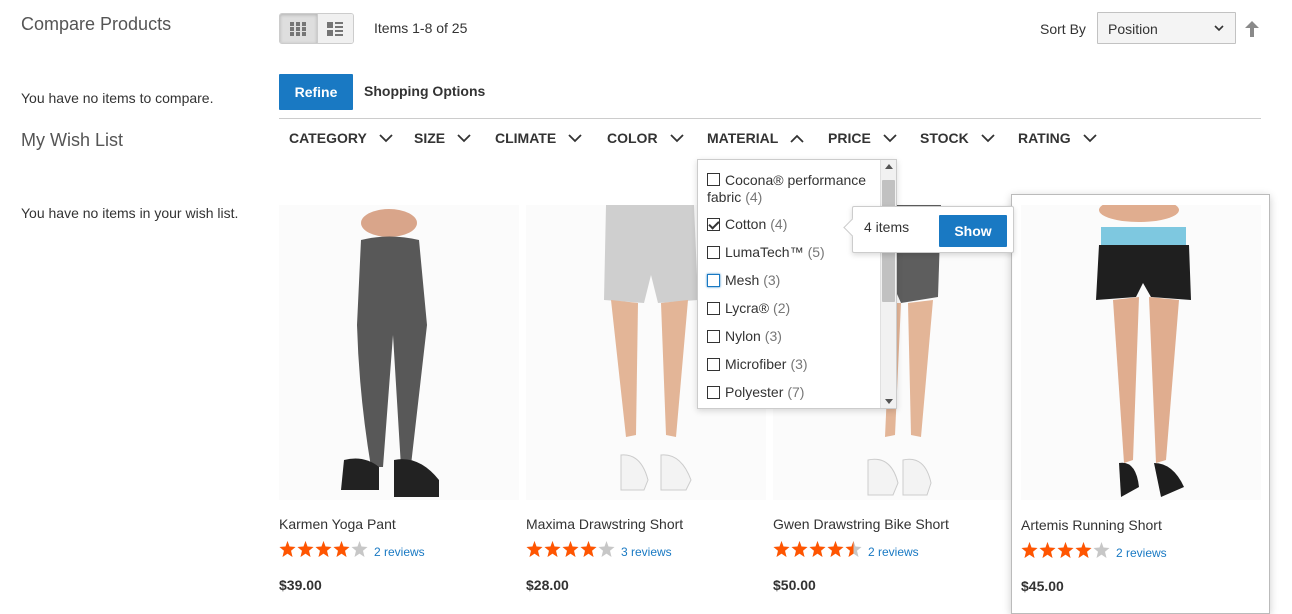 The image size is (1292, 614). Describe the element at coordinates (298, 28) in the screenshot. I see `grid-view-button` at that location.